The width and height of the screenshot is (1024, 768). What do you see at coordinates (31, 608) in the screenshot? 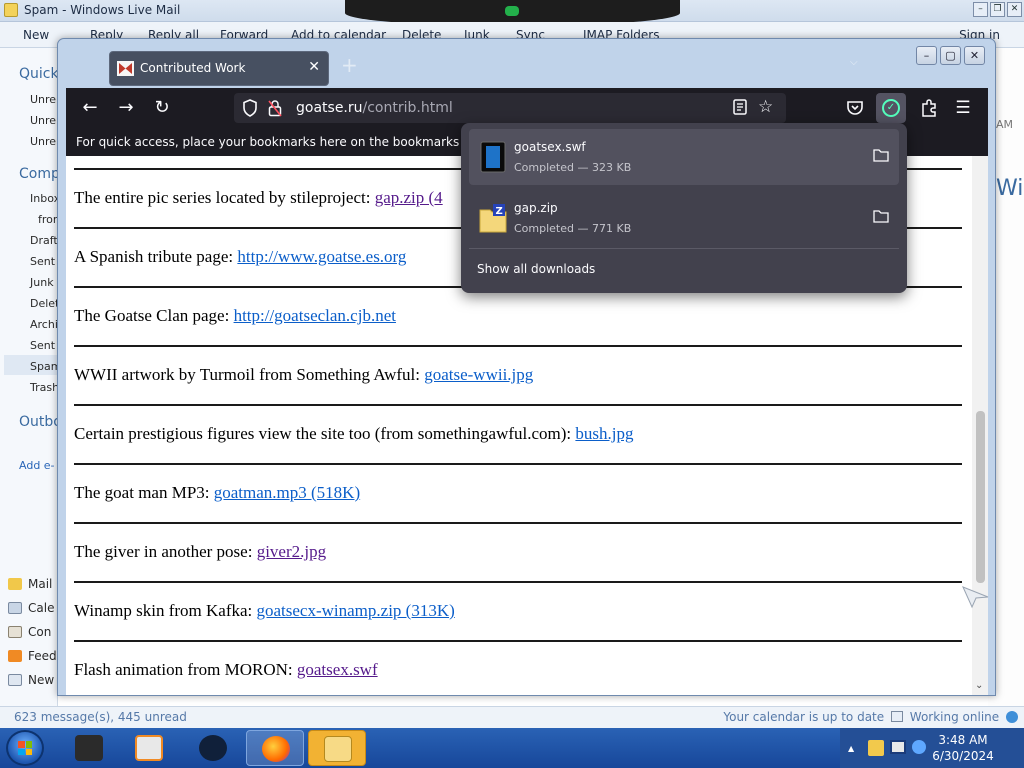
I see `nav-calendar: Cale` at bounding box center [31, 608].